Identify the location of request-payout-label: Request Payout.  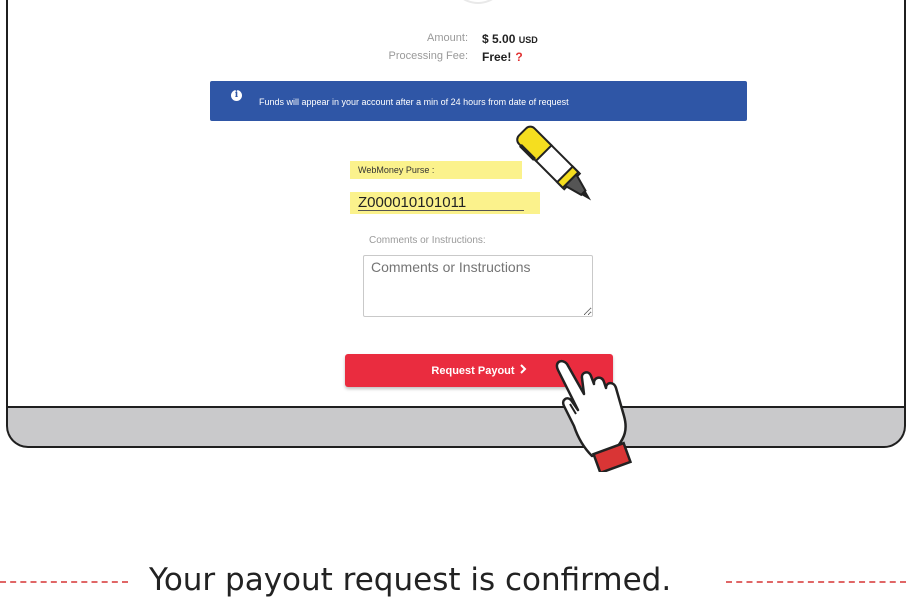
(473, 371).